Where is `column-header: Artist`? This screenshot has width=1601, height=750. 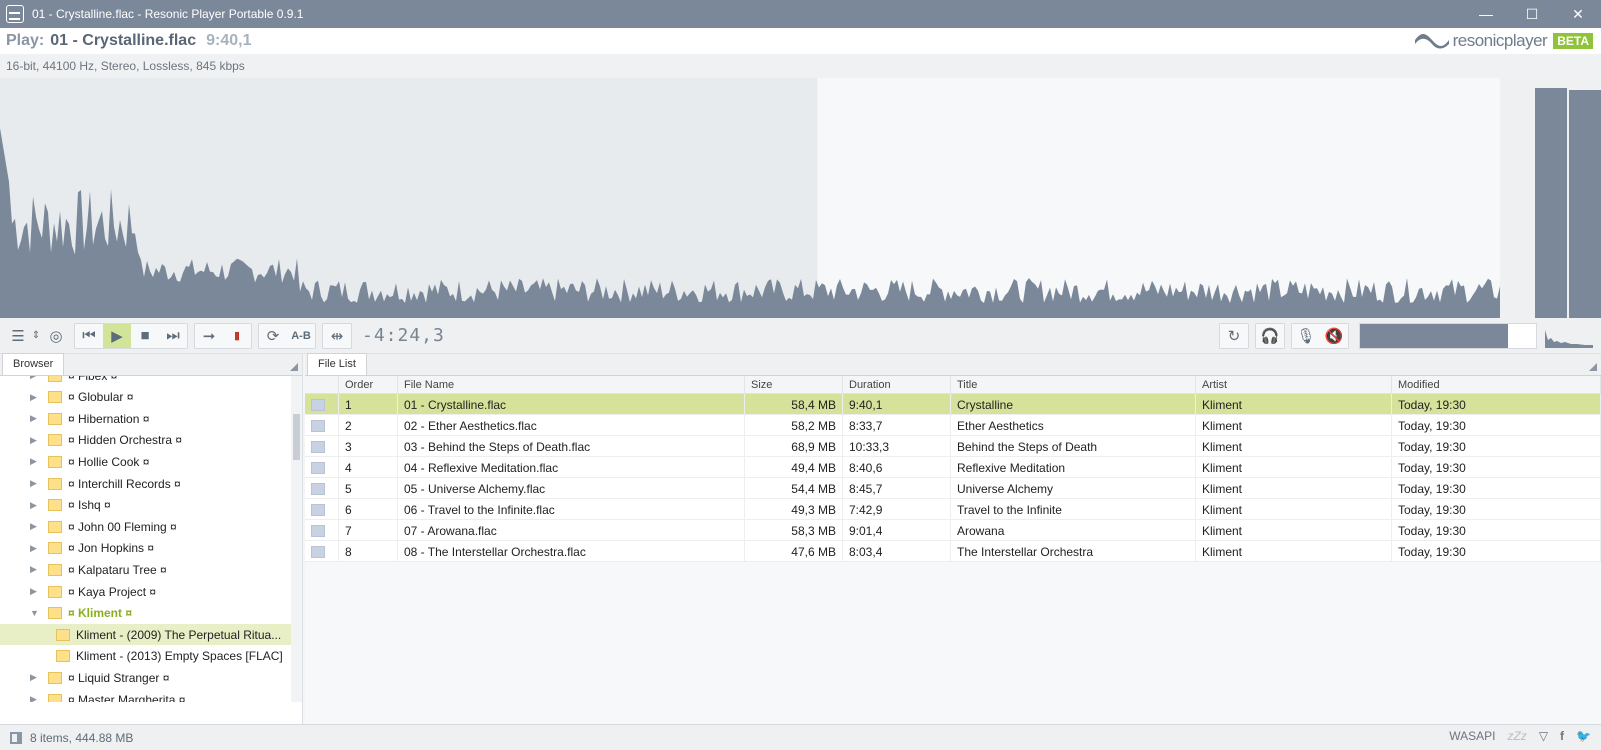
column-header: Artist is located at coordinates (1294, 385).